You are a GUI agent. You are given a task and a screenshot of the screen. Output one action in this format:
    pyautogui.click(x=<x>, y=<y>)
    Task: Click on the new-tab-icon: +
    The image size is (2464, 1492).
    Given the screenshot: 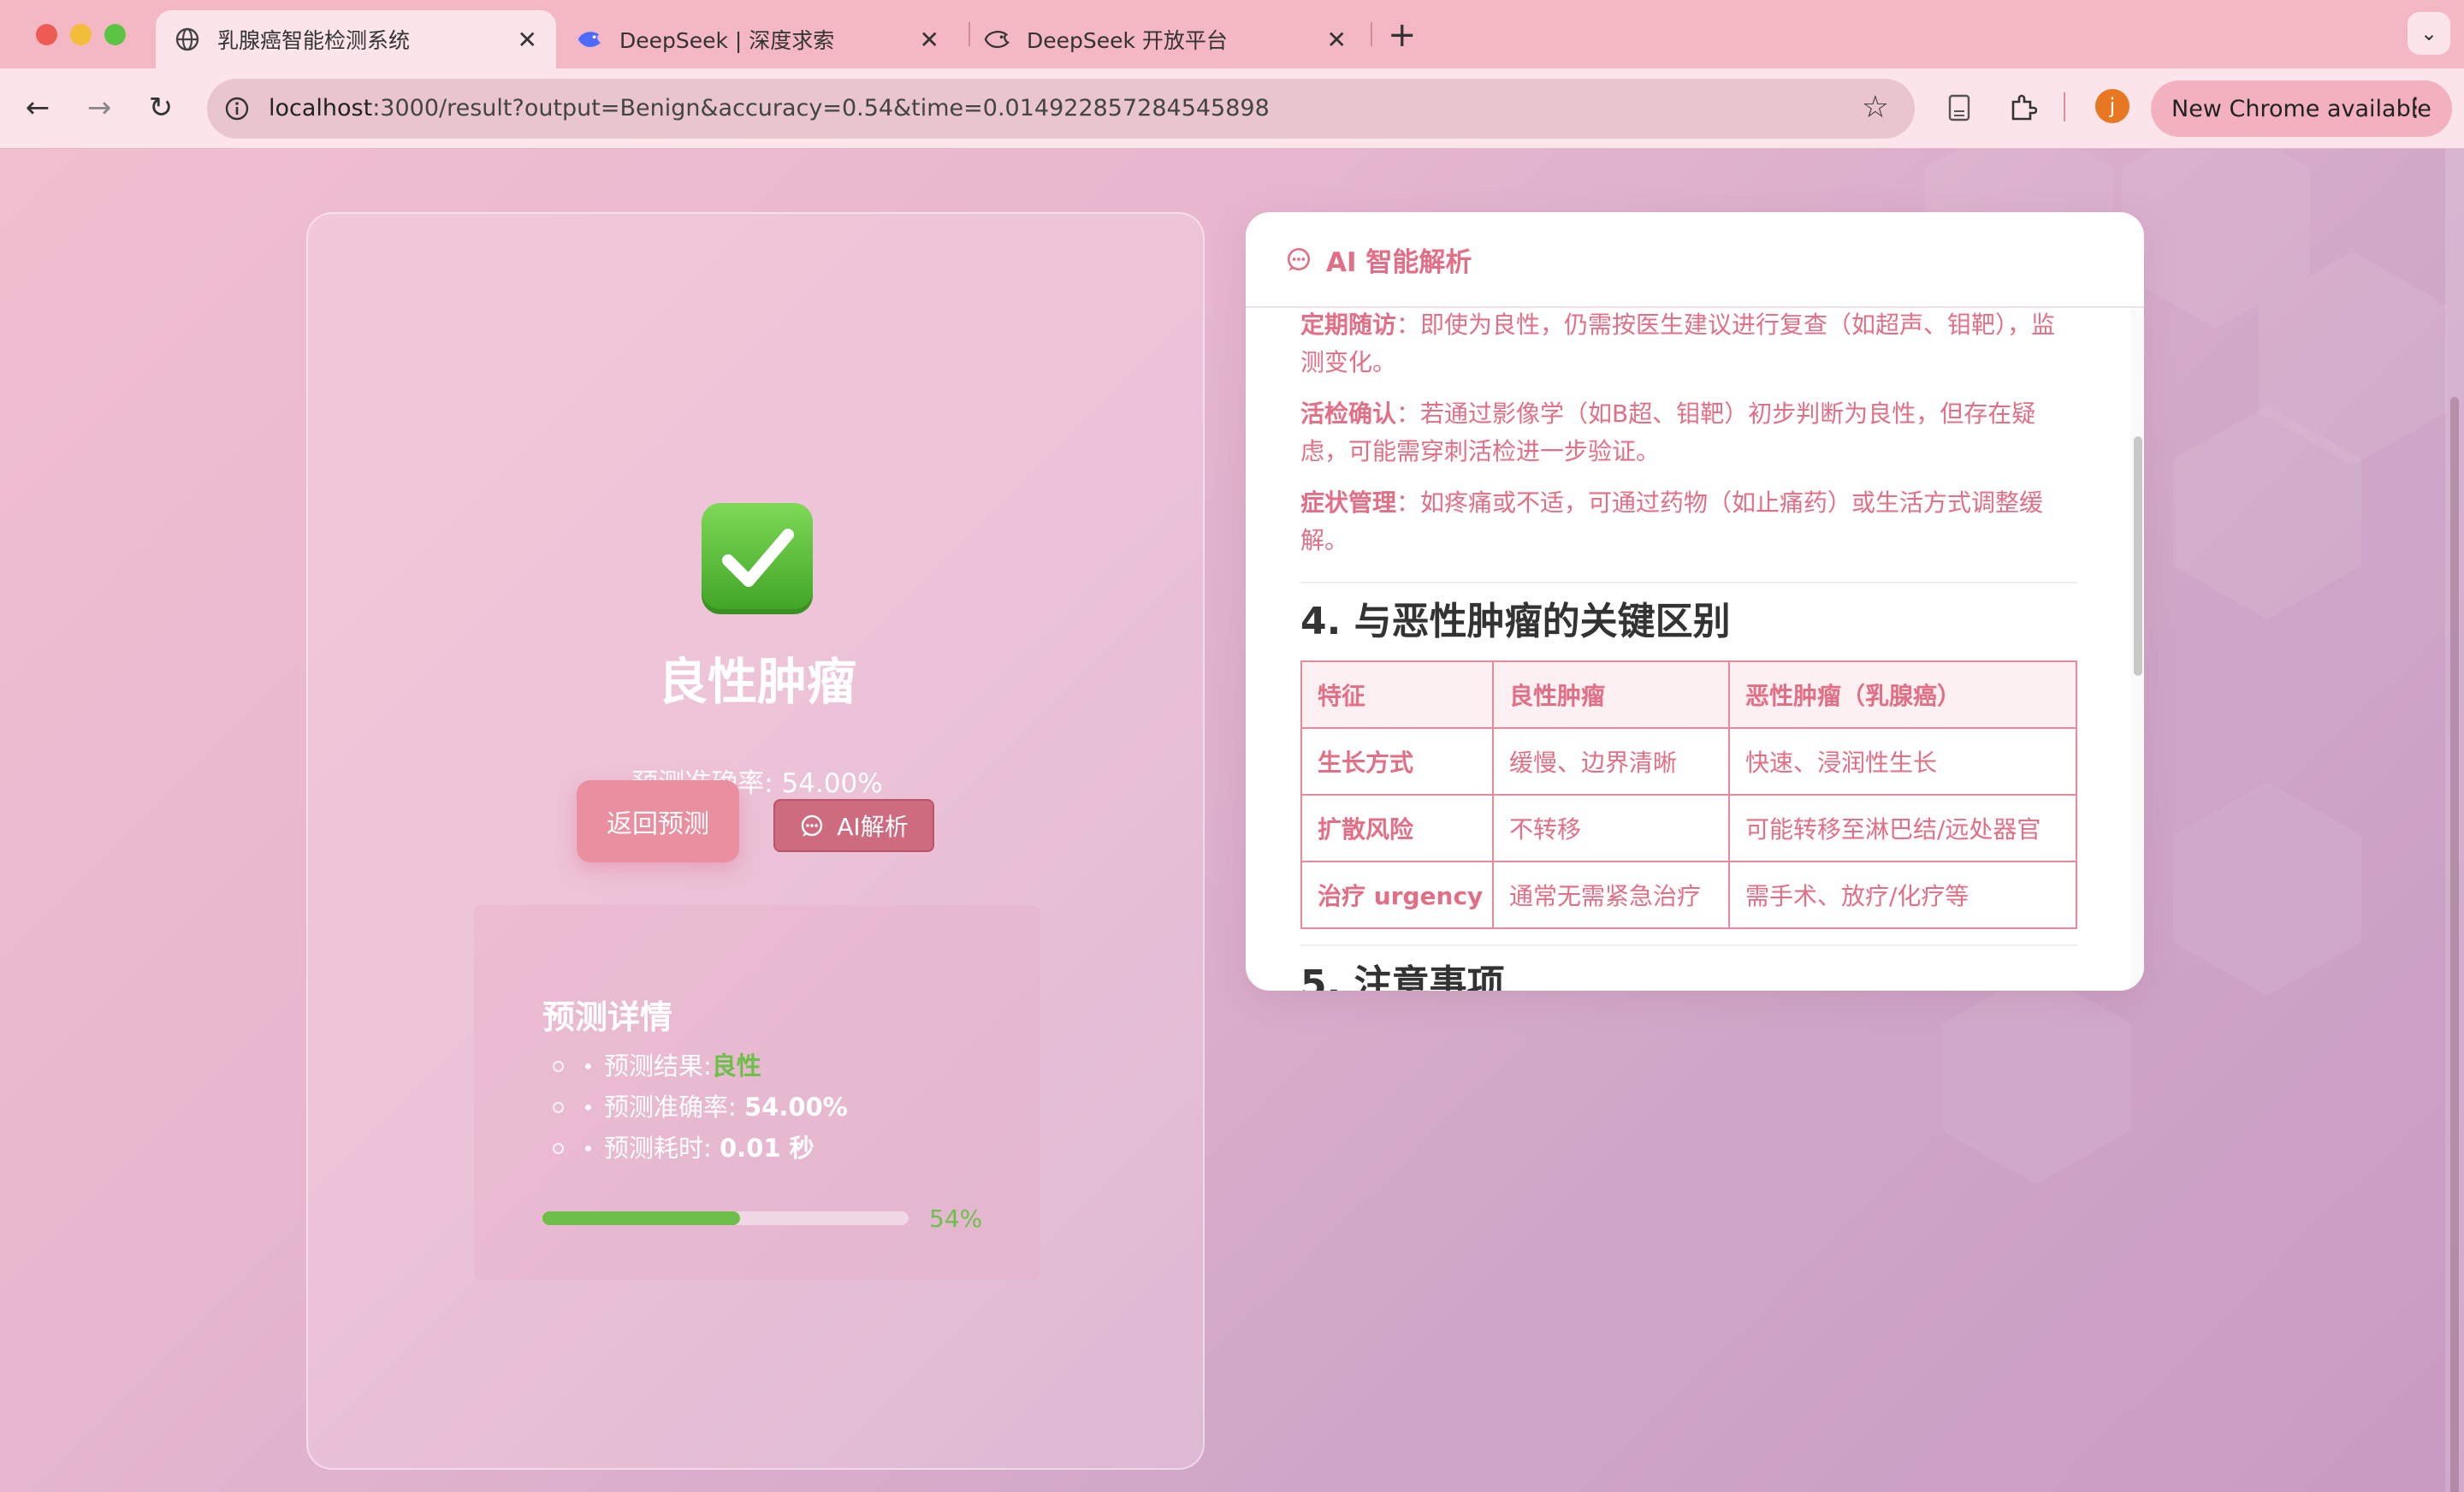 What is the action you would take?
    pyautogui.click(x=1402, y=35)
    